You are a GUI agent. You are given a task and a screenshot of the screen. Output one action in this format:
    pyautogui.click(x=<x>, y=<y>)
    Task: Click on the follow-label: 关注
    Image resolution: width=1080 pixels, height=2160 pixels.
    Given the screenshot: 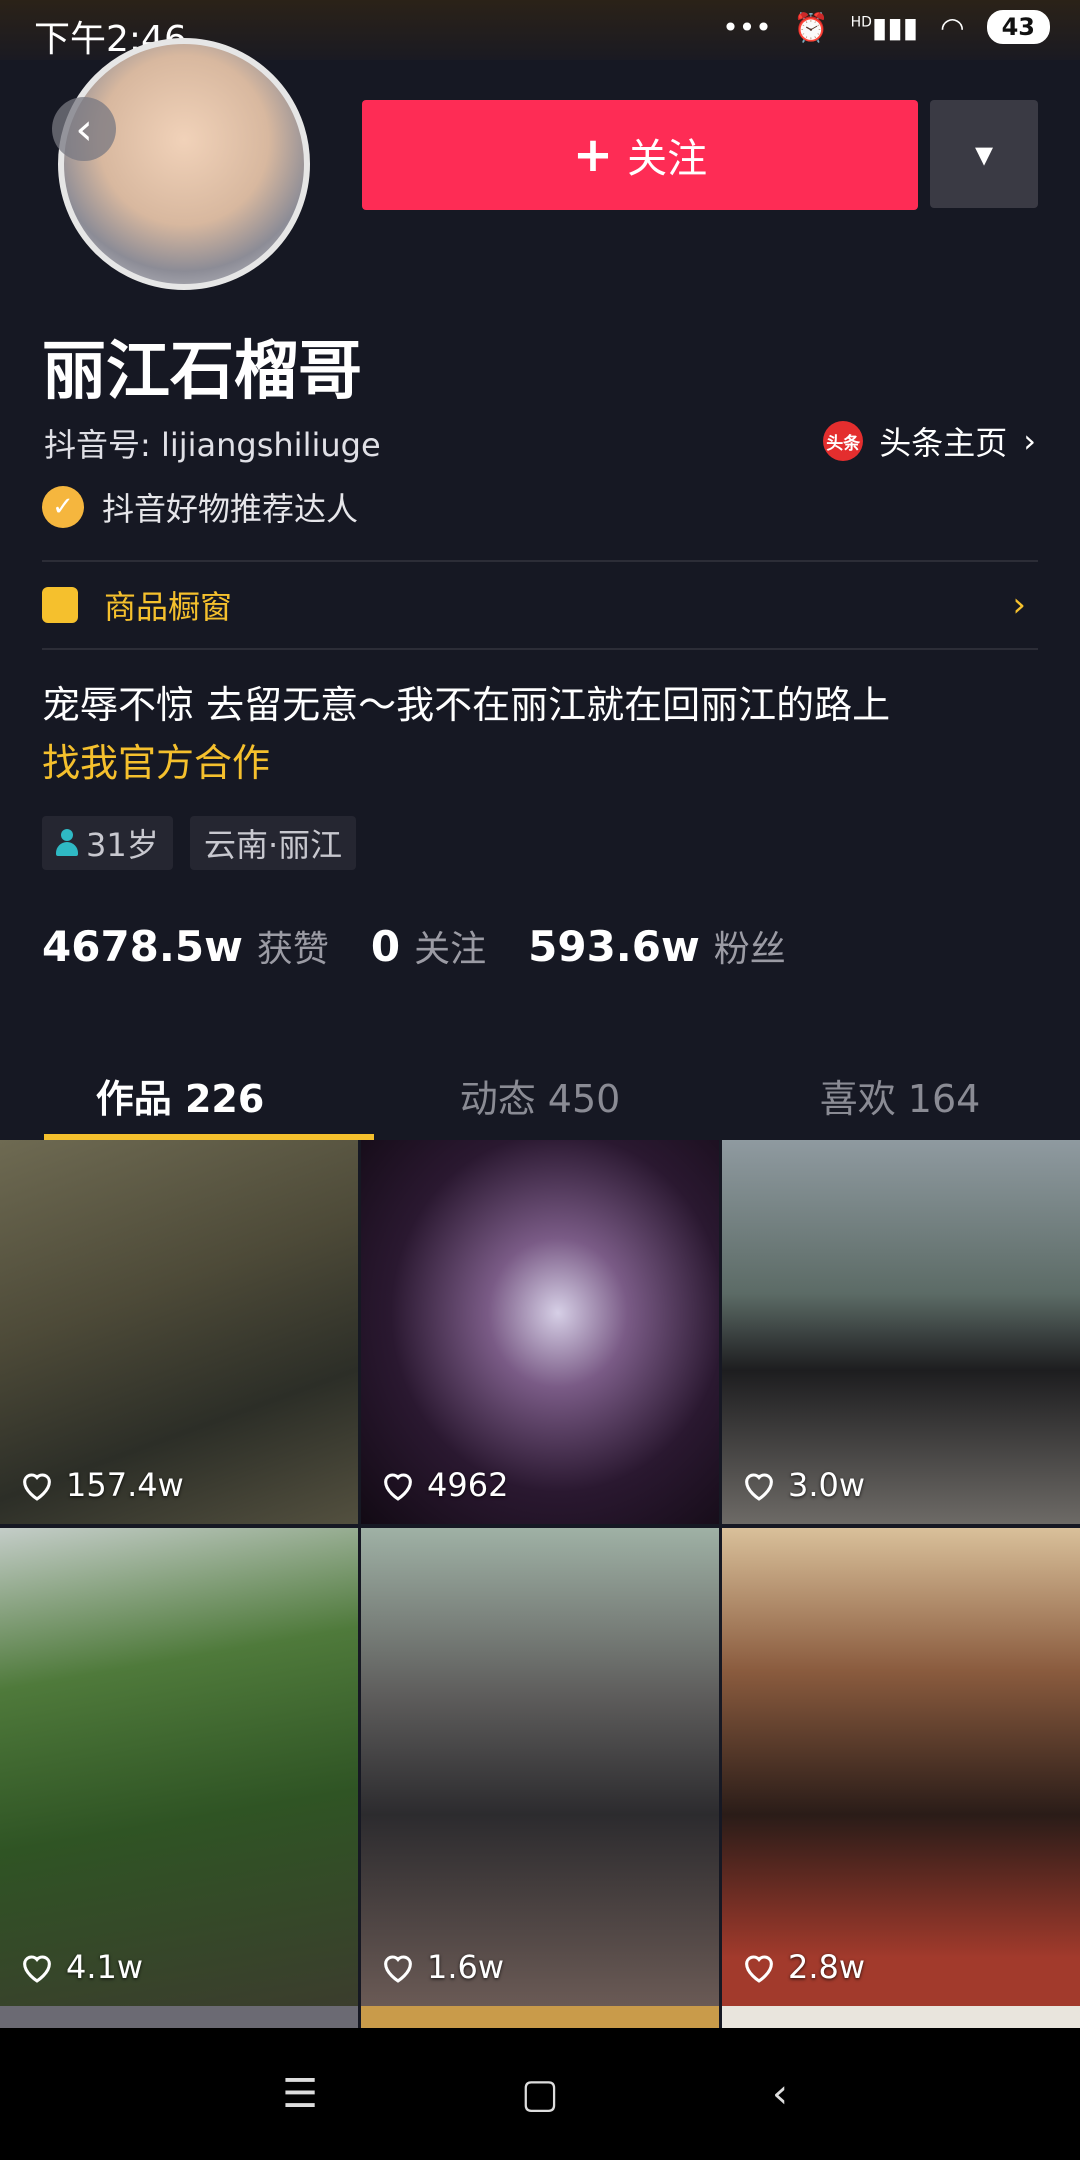 What is the action you would take?
    pyautogui.click(x=667, y=159)
    